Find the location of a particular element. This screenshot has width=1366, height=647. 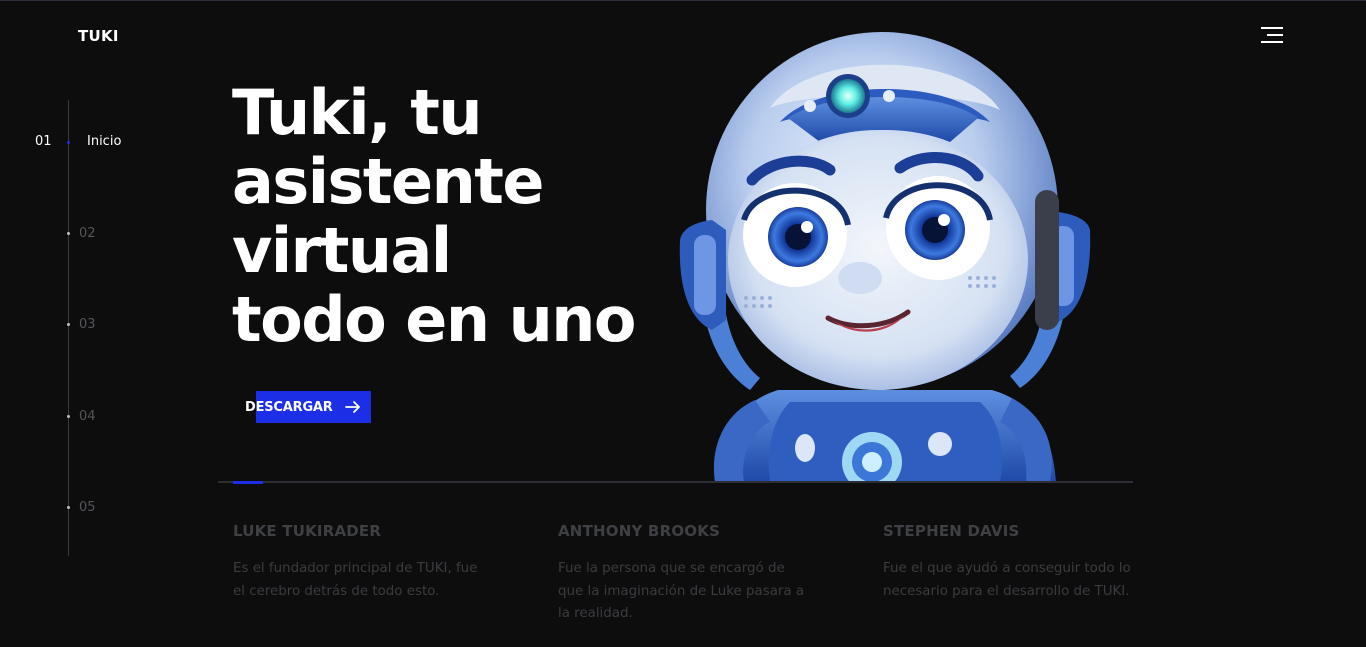

sidebar-item-number: 05 is located at coordinates (87, 507).